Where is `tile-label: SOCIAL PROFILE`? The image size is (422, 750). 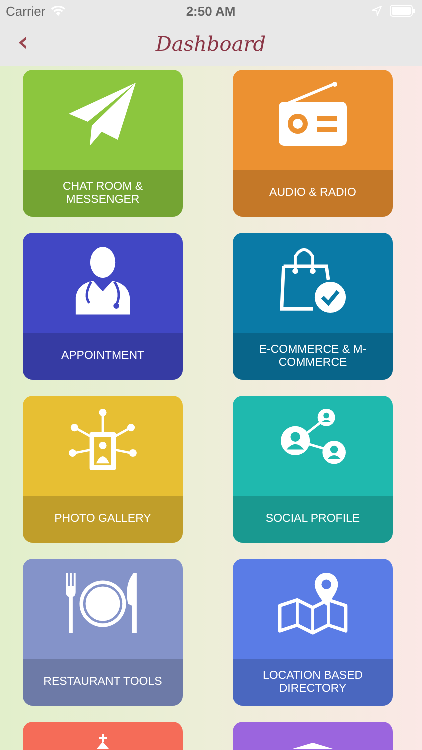
tile-label: SOCIAL PROFILE is located at coordinates (313, 519).